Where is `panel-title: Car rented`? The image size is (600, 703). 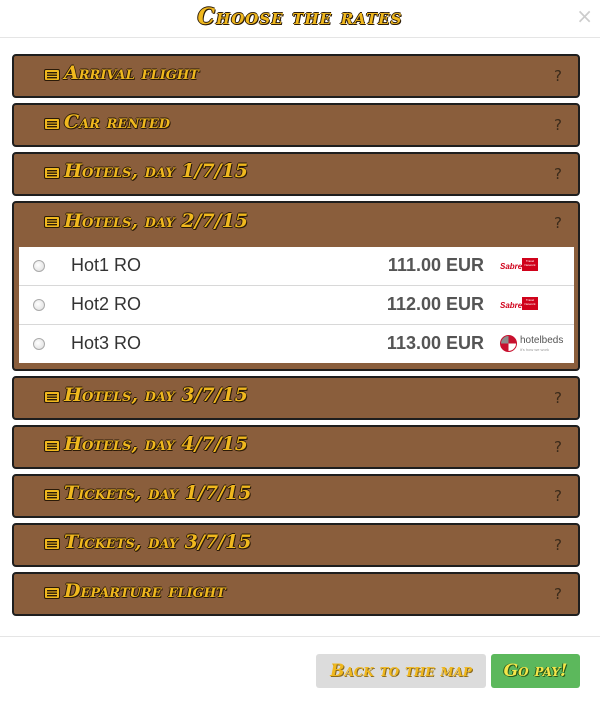 panel-title: Car rented is located at coordinates (117, 122).